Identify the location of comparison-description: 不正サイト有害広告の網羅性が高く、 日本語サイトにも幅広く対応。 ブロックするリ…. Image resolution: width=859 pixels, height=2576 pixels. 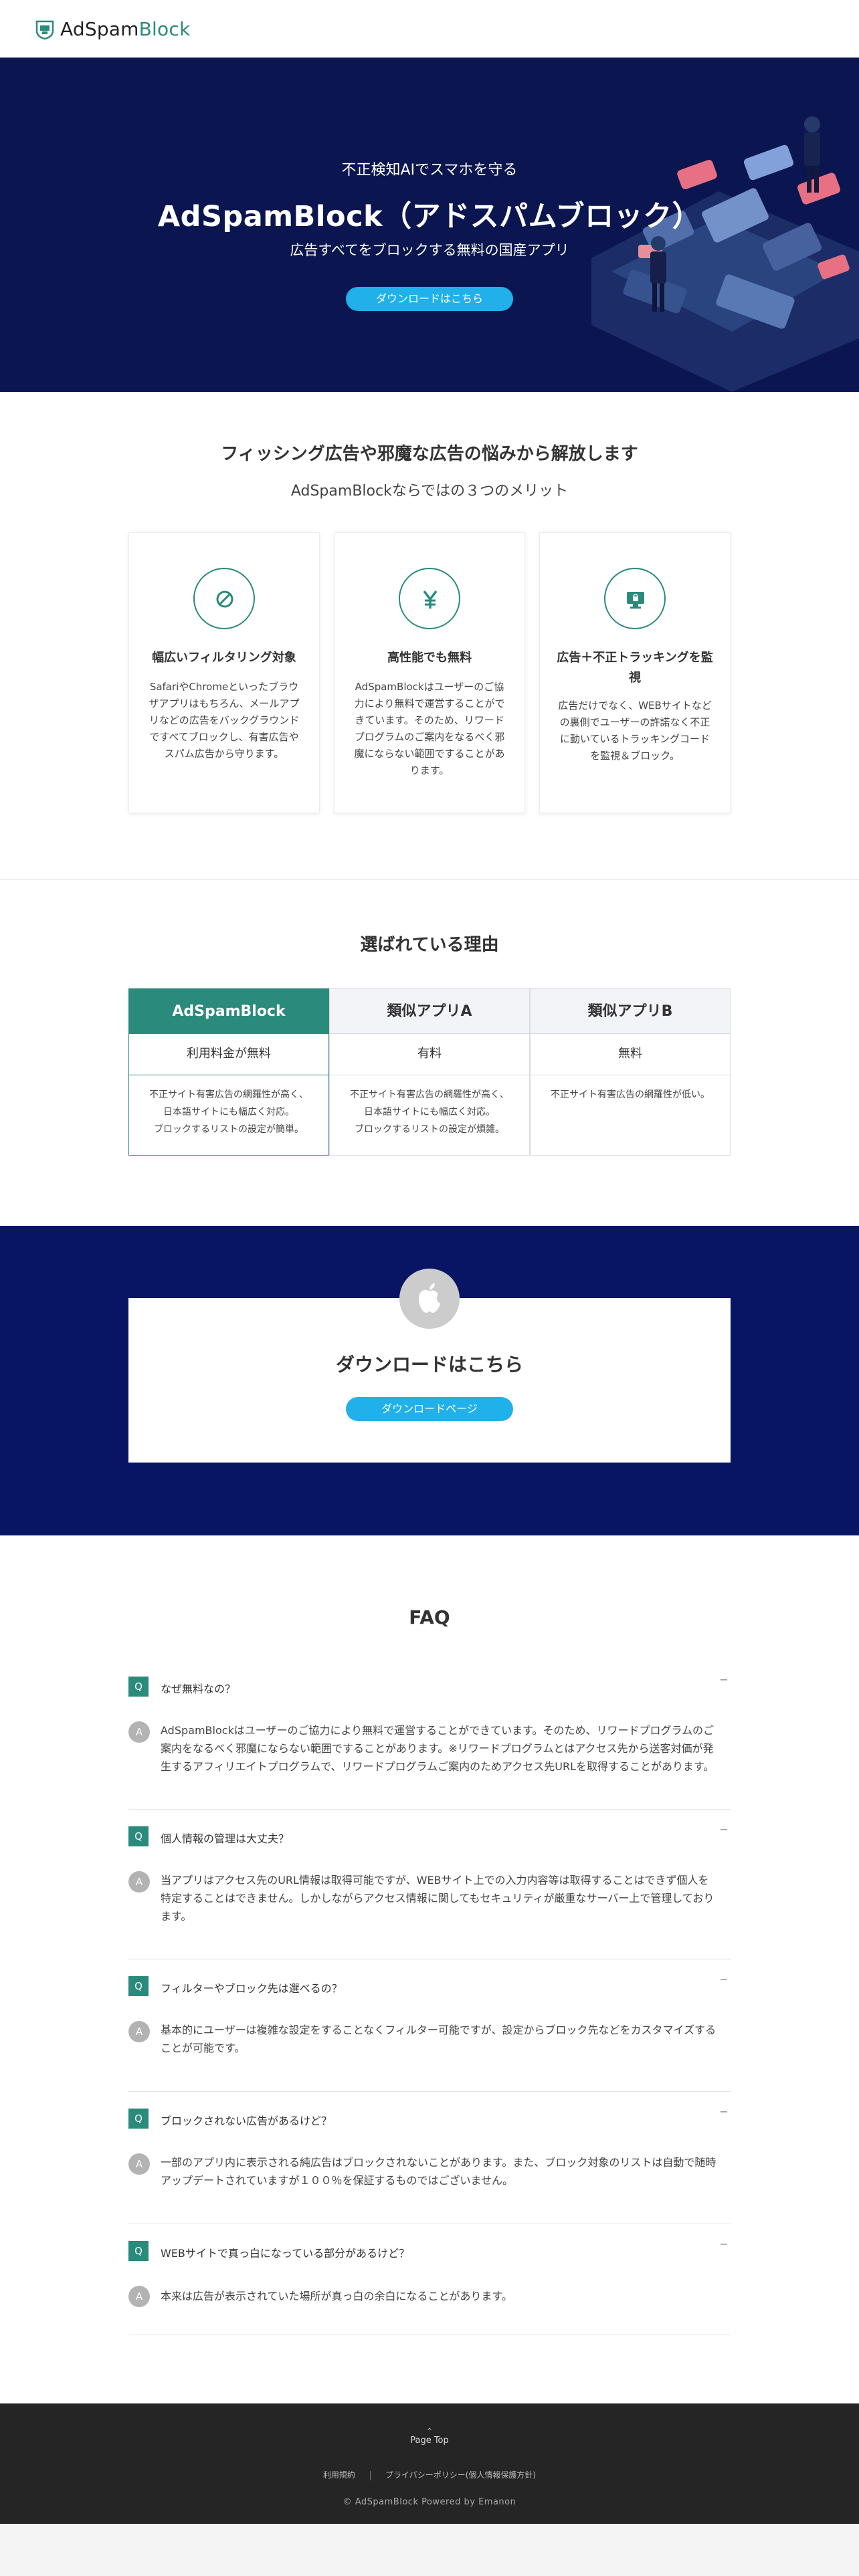
(429, 1115).